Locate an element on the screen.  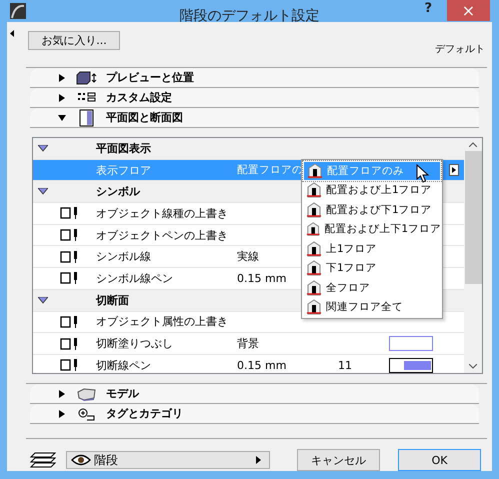
property-label: 切断塗りつぶし is located at coordinates (134, 344).